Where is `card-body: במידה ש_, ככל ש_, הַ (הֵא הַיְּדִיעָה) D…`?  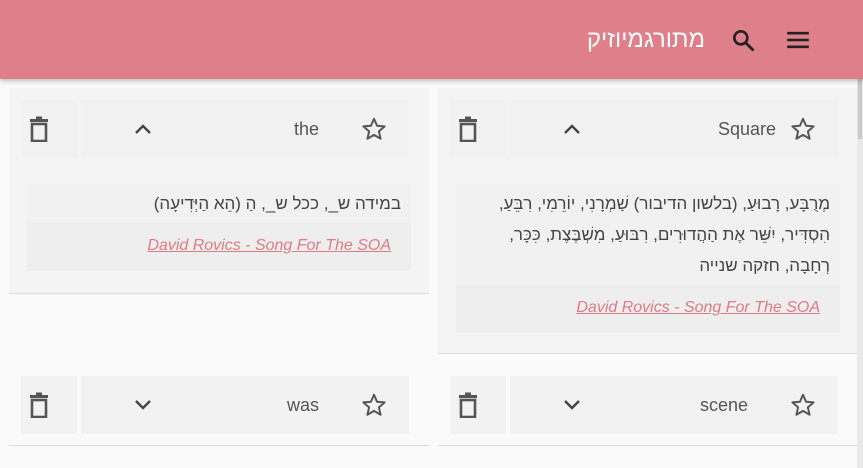 card-body: במידה ש_, ככל ש_, הַ (הֵא הַיְּדִיעָה) D… is located at coordinates (219, 227).